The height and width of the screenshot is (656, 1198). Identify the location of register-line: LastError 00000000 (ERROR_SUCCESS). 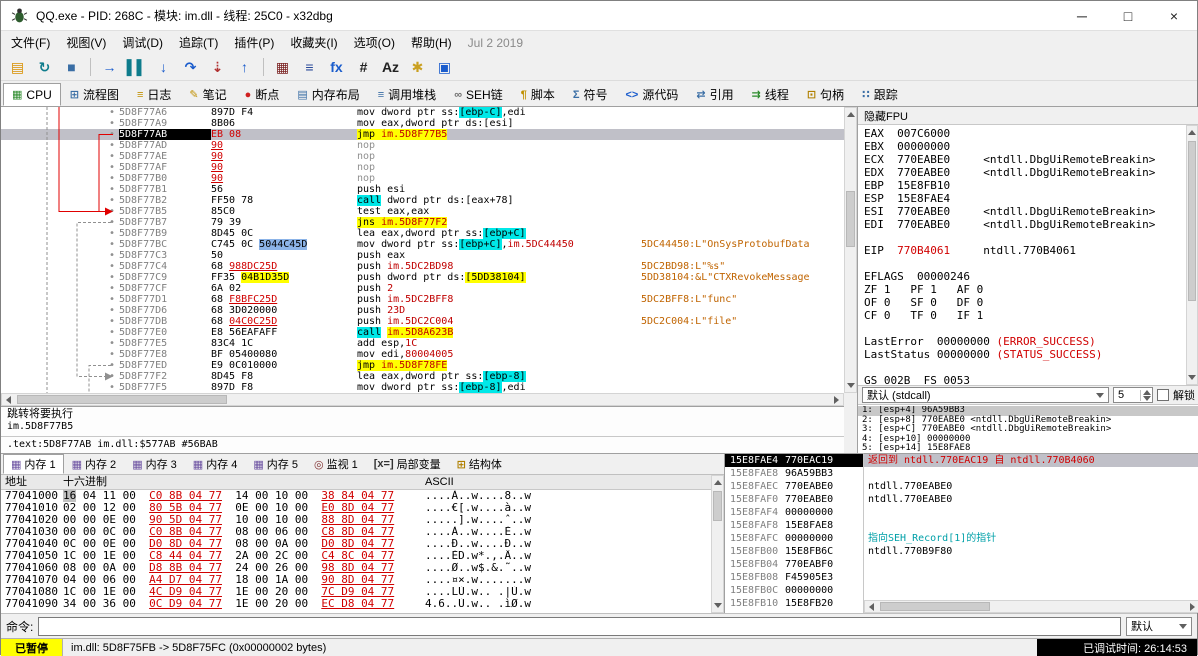
(1031, 341).